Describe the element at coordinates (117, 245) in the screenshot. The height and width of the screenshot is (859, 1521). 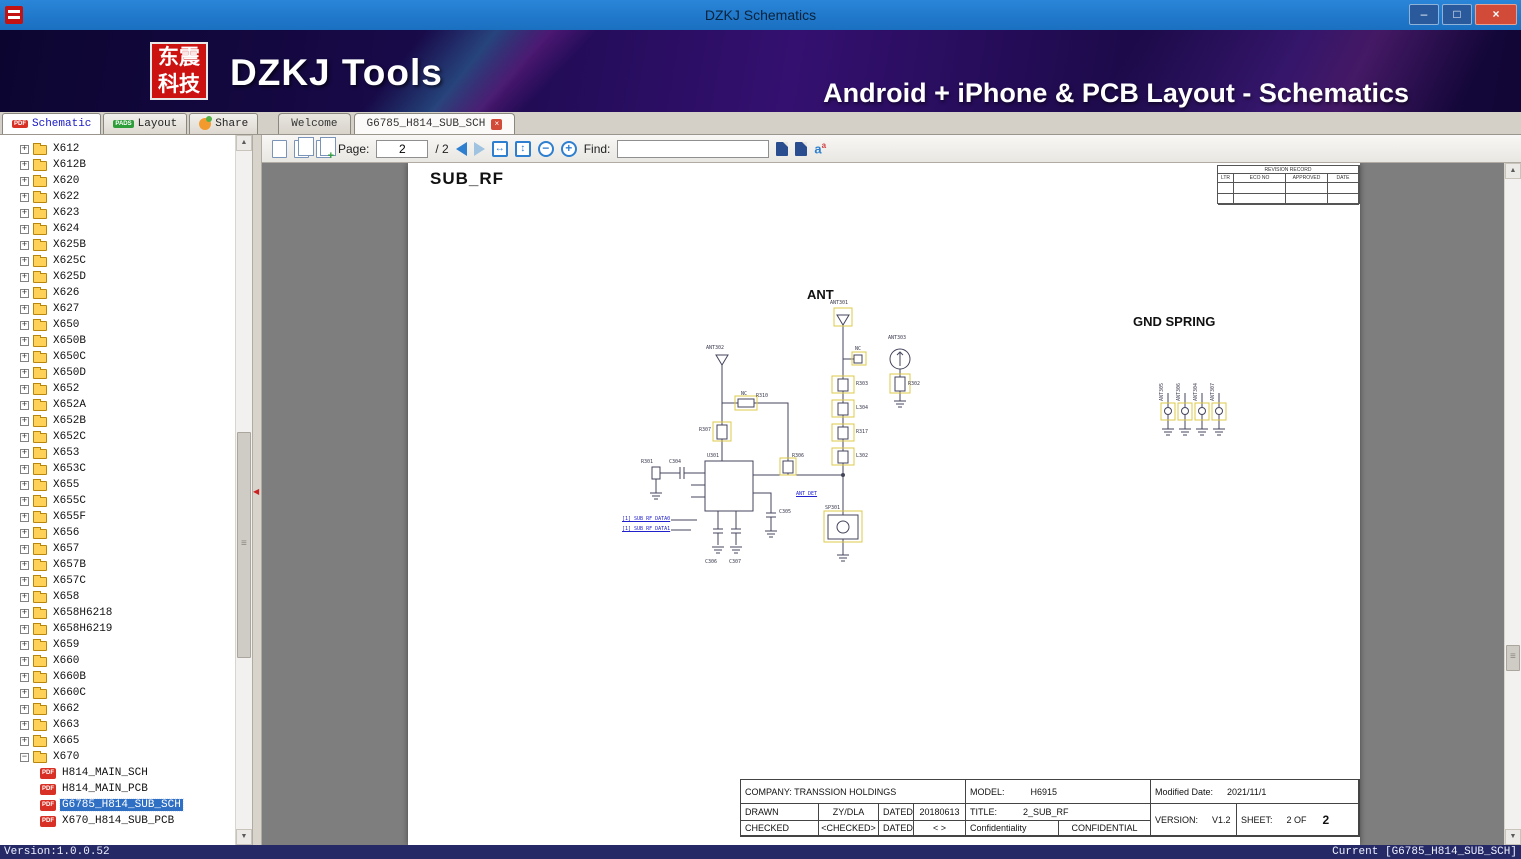
I see `tree-item-x625b: + X625B` at that location.